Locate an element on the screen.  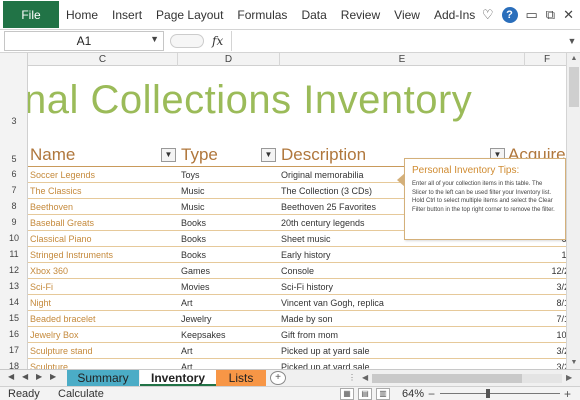
scroll-left-icon: ◀ is located at coordinates (365, 377).